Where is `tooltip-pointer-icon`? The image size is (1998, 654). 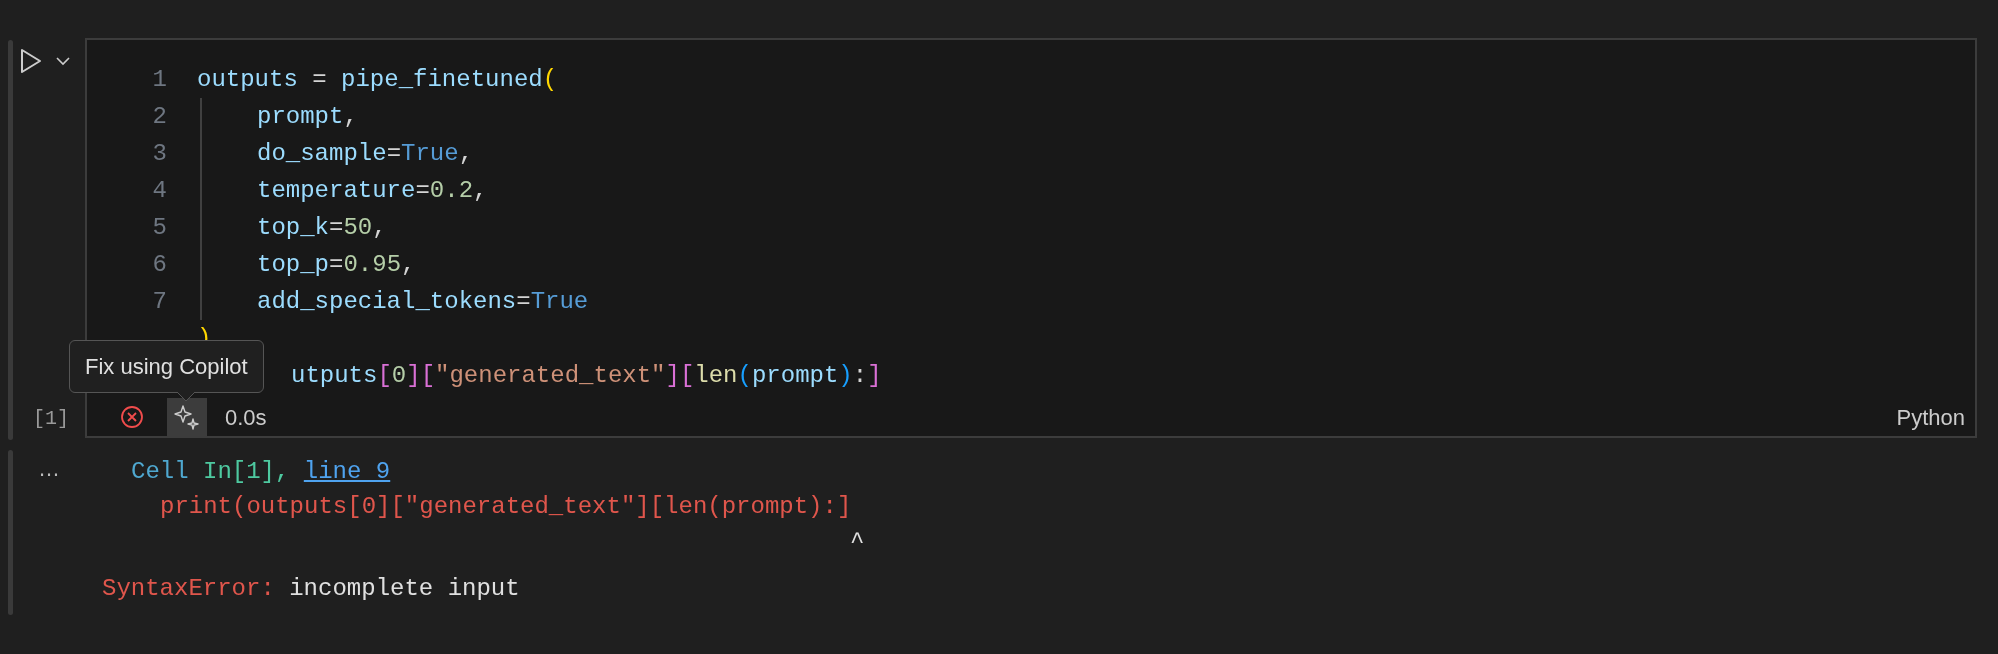 tooltip-pointer-icon is located at coordinates (186, 396).